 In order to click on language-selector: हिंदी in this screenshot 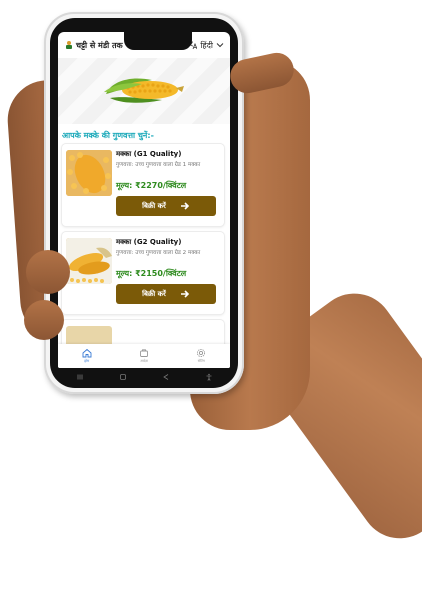, I will do `click(205, 45)`.